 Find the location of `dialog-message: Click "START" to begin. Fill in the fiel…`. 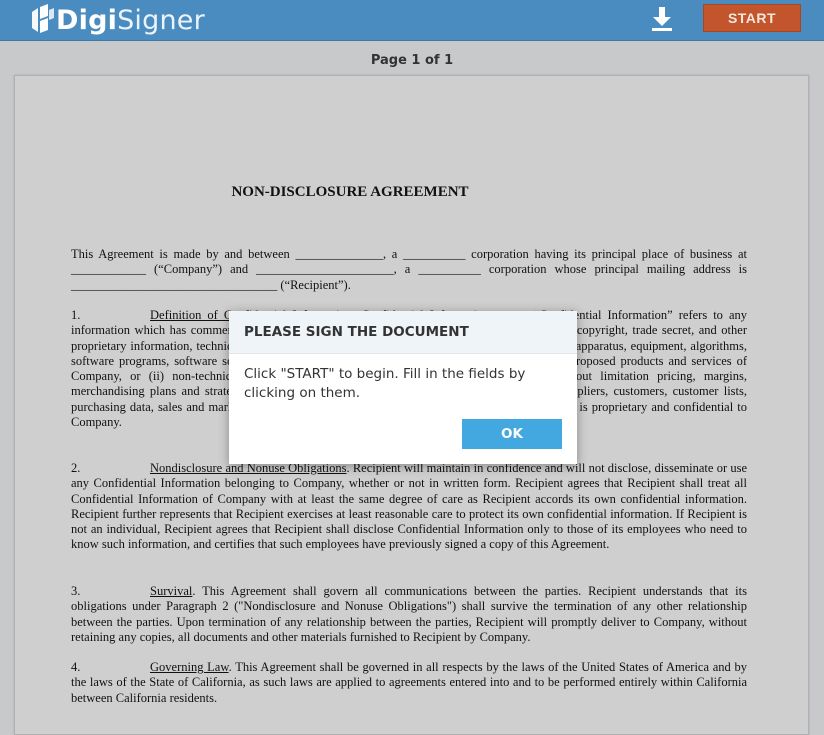

dialog-message: Click "START" to begin. Fill in the fiel… is located at coordinates (385, 383).